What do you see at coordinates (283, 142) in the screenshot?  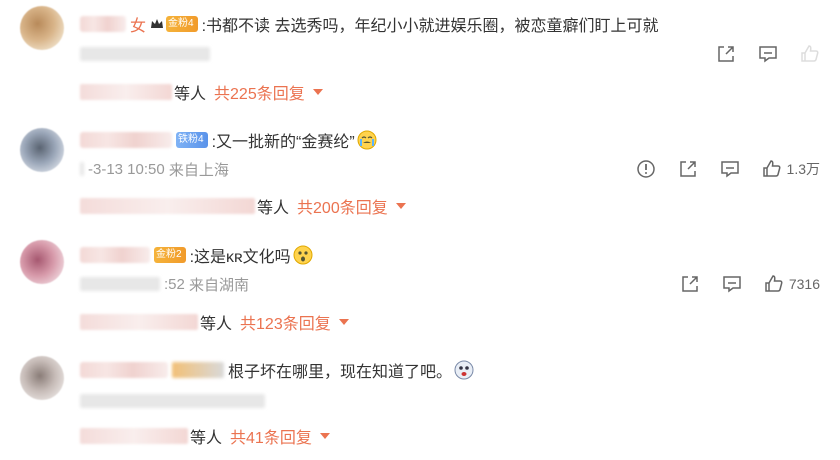 I see `comment-text: :又一批新的“金赛纶”` at bounding box center [283, 142].